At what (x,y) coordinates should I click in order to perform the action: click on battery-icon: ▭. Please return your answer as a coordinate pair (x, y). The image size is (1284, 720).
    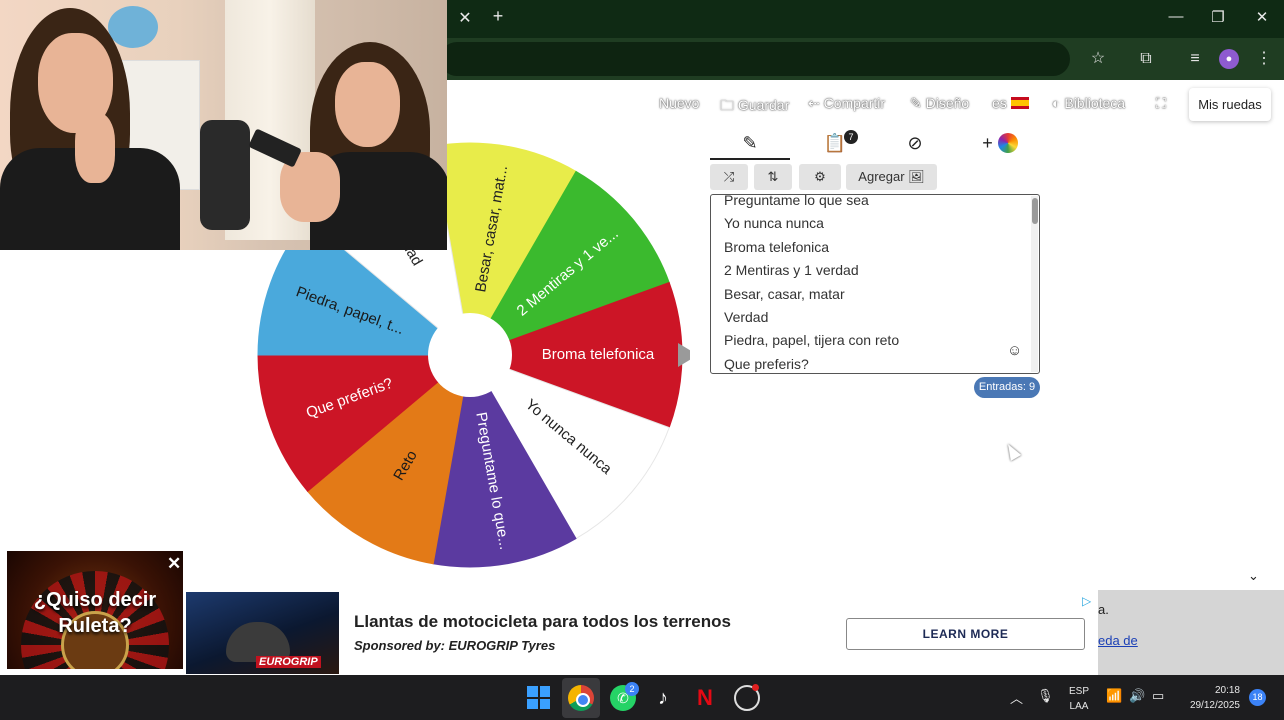
    Looking at the image, I should click on (1158, 696).